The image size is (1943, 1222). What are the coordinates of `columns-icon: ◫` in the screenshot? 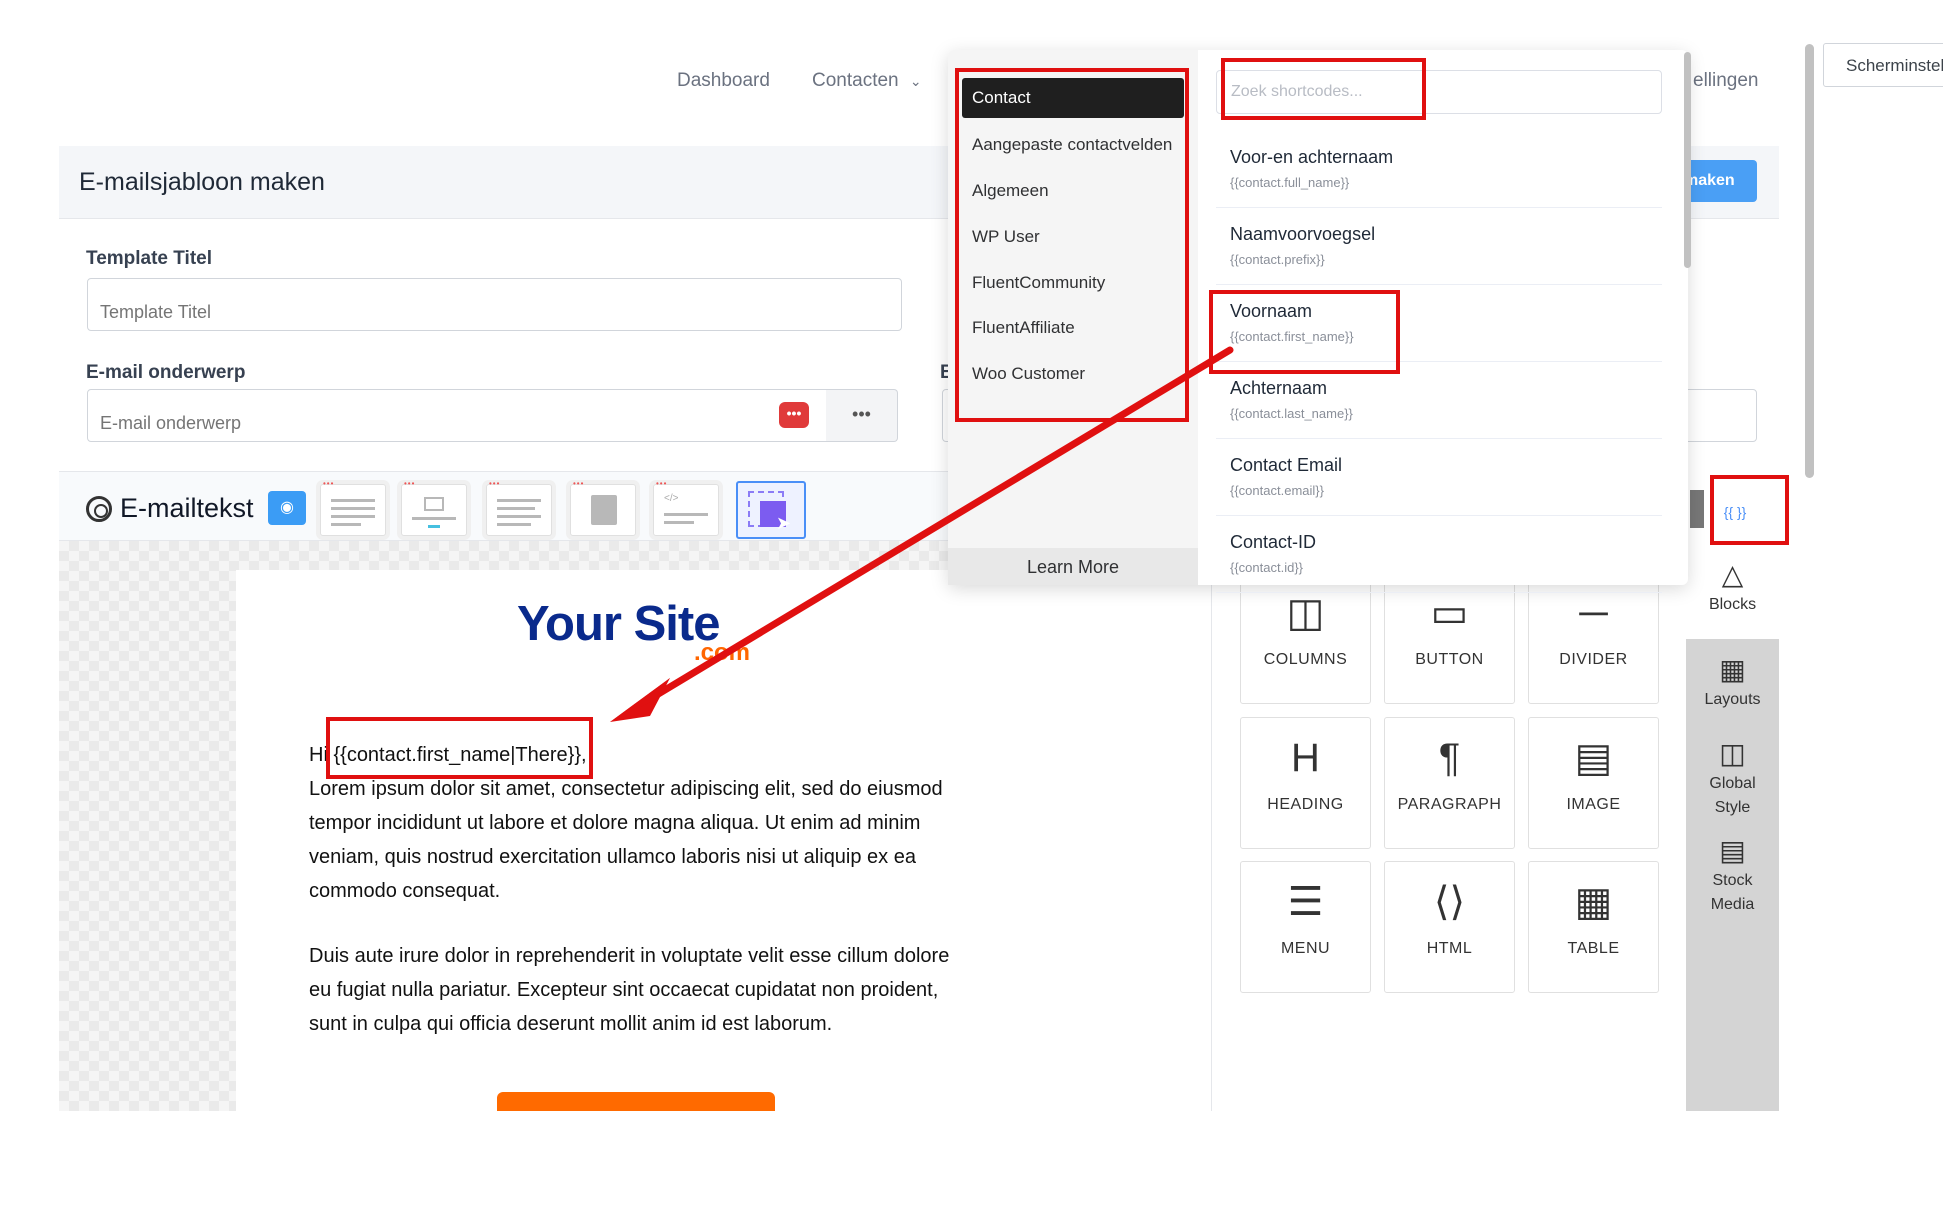 It's located at (1305, 613).